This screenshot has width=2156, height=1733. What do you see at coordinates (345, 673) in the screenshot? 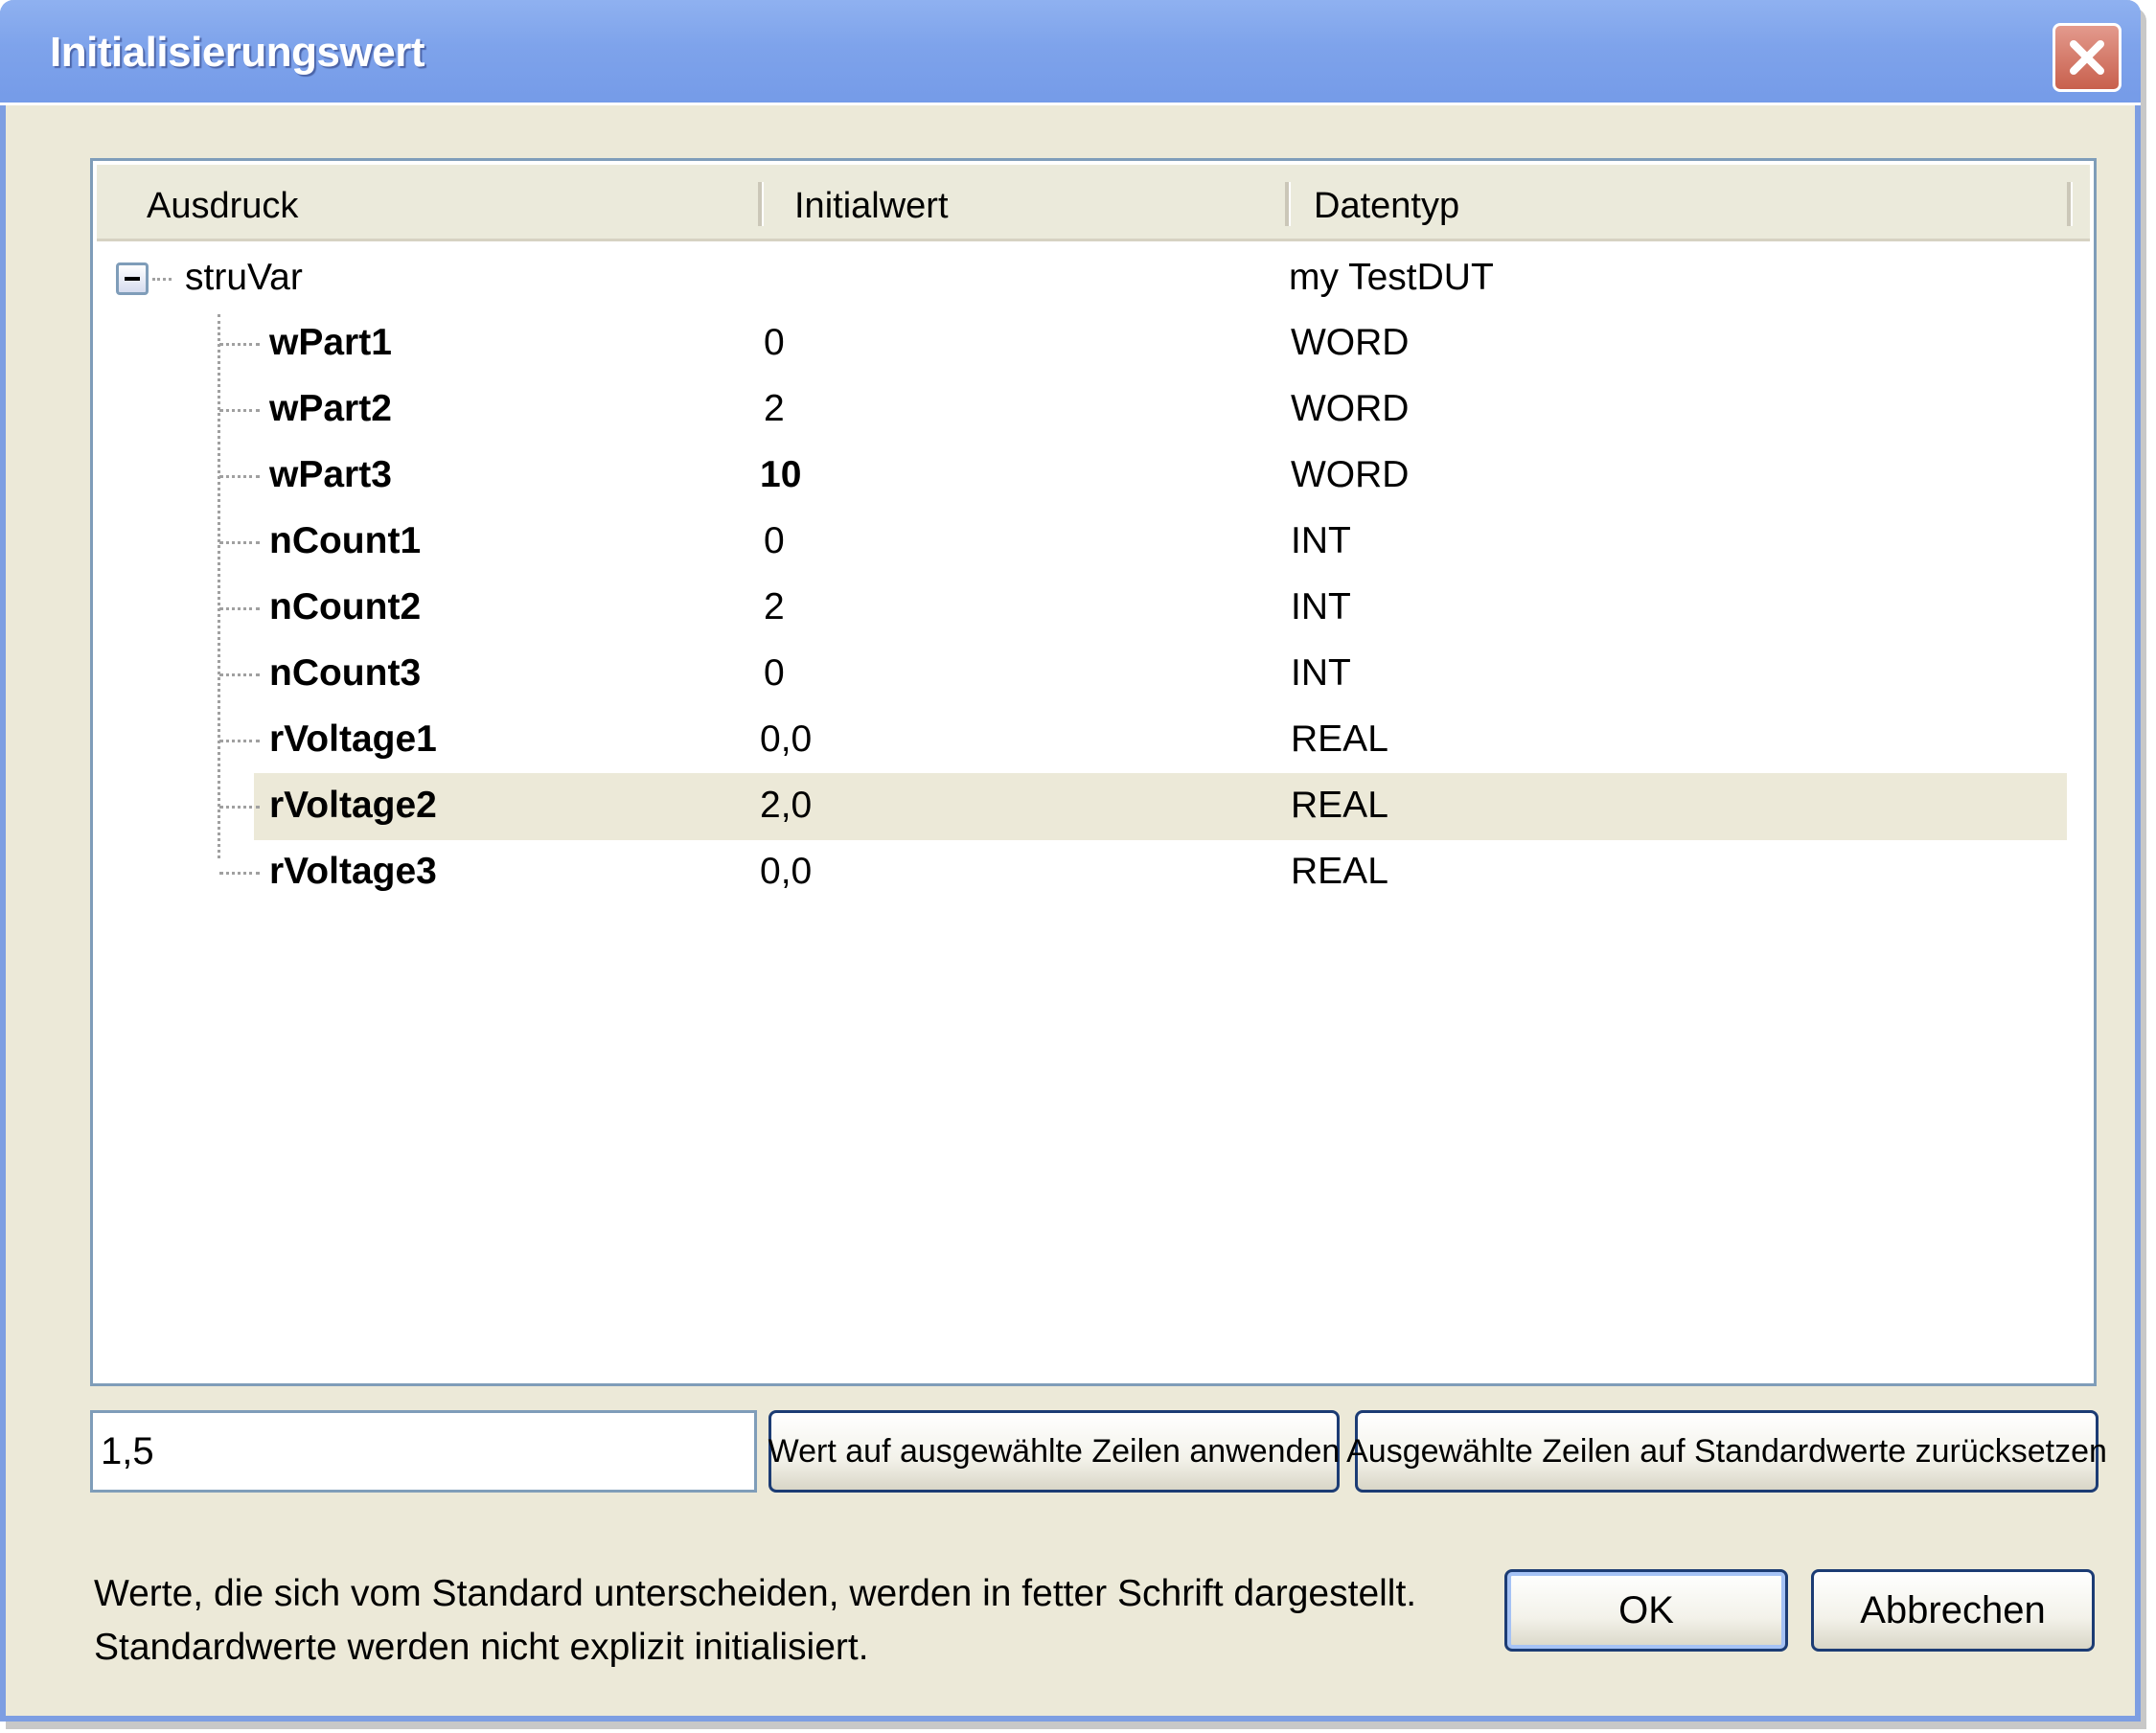
I see `row-expression: nCount3` at bounding box center [345, 673].